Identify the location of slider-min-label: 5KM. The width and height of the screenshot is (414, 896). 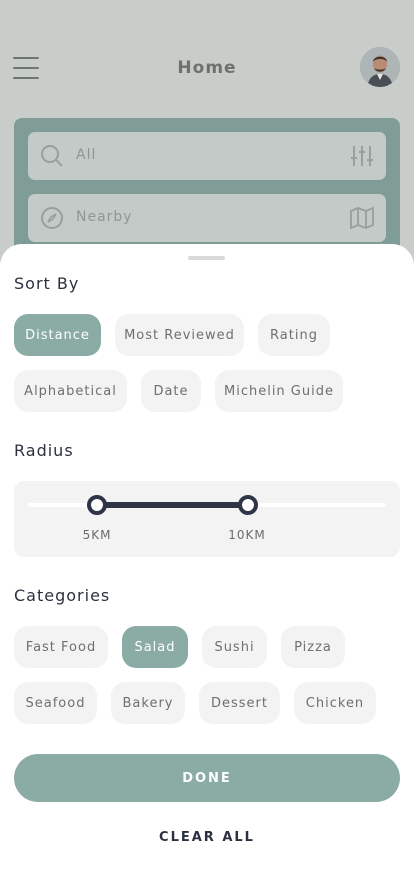
(97, 535).